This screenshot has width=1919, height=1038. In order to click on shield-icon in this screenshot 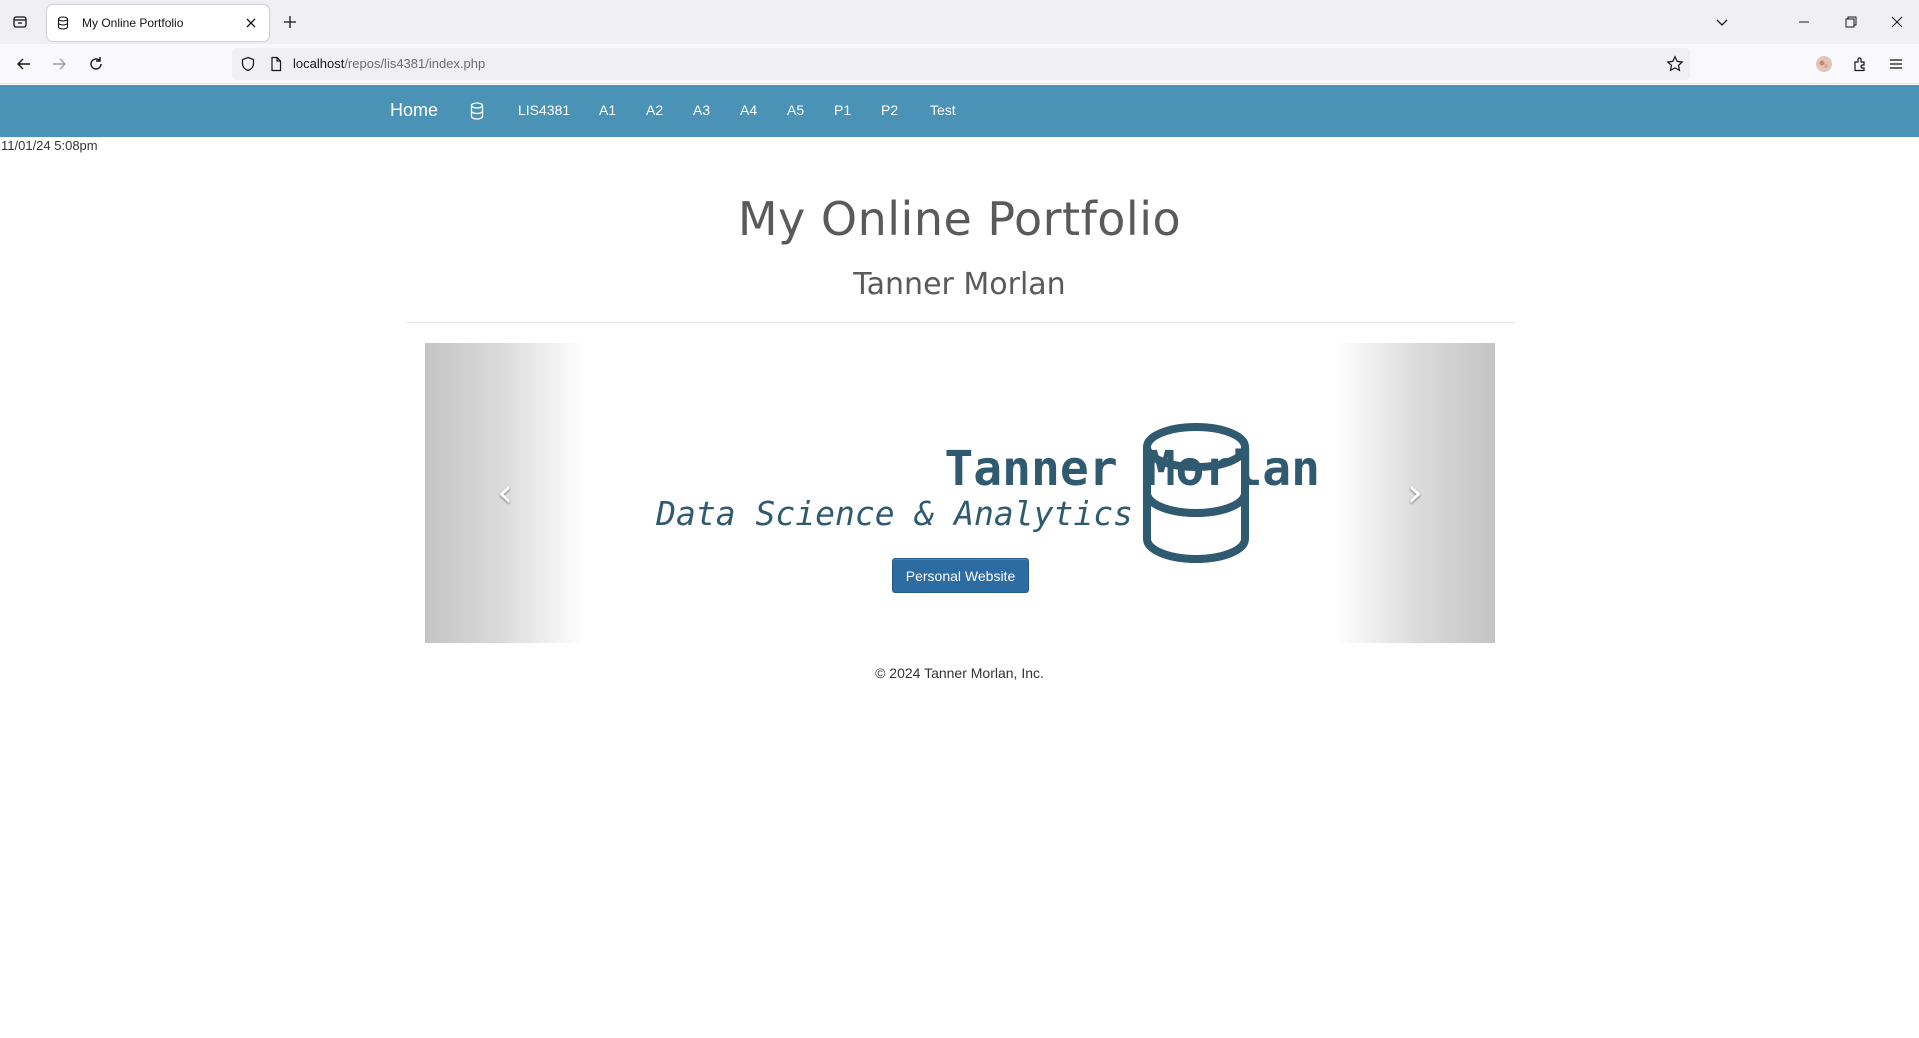, I will do `click(248, 64)`.